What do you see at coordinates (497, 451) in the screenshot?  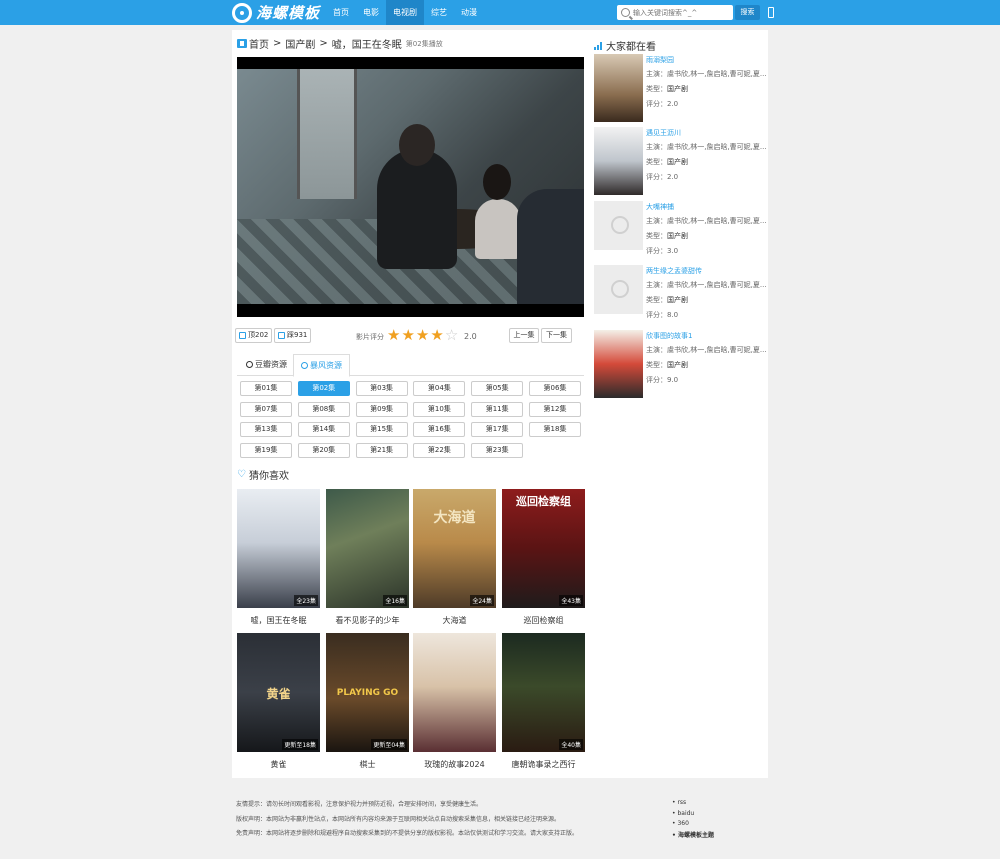 I see `episode-button: 第23集` at bounding box center [497, 451].